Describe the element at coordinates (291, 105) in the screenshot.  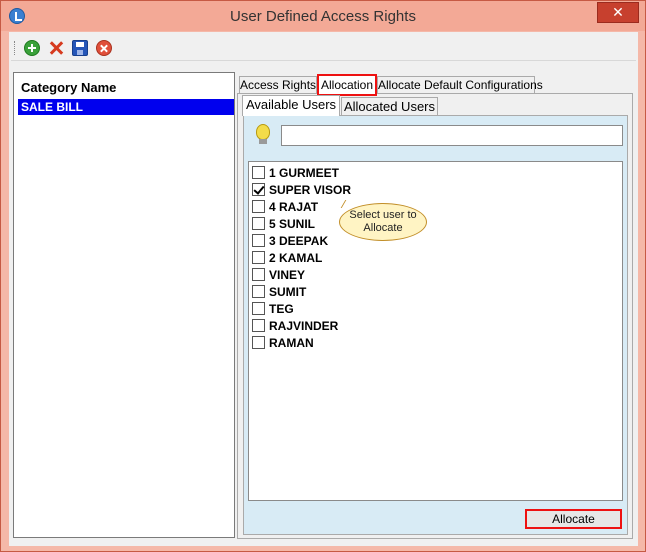
I see `subtab-available-users: Available Users` at that location.